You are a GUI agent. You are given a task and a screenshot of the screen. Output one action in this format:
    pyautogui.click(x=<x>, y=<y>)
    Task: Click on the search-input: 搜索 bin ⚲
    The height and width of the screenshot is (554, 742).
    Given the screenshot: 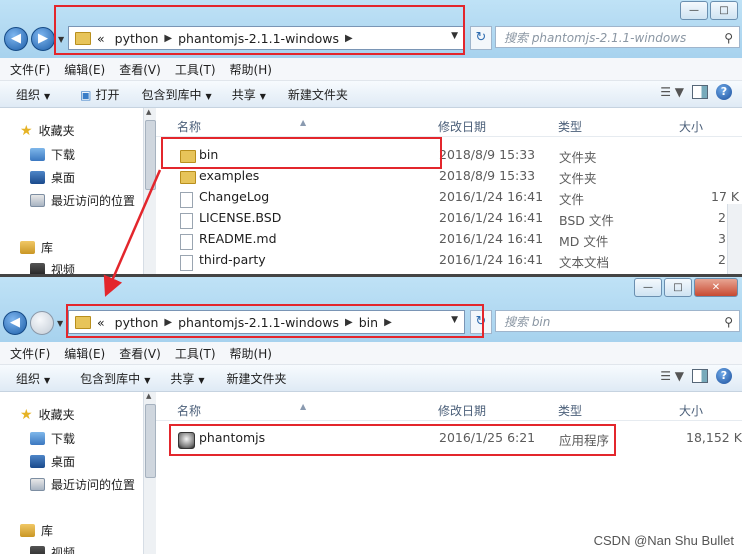 What is the action you would take?
    pyautogui.click(x=617, y=321)
    